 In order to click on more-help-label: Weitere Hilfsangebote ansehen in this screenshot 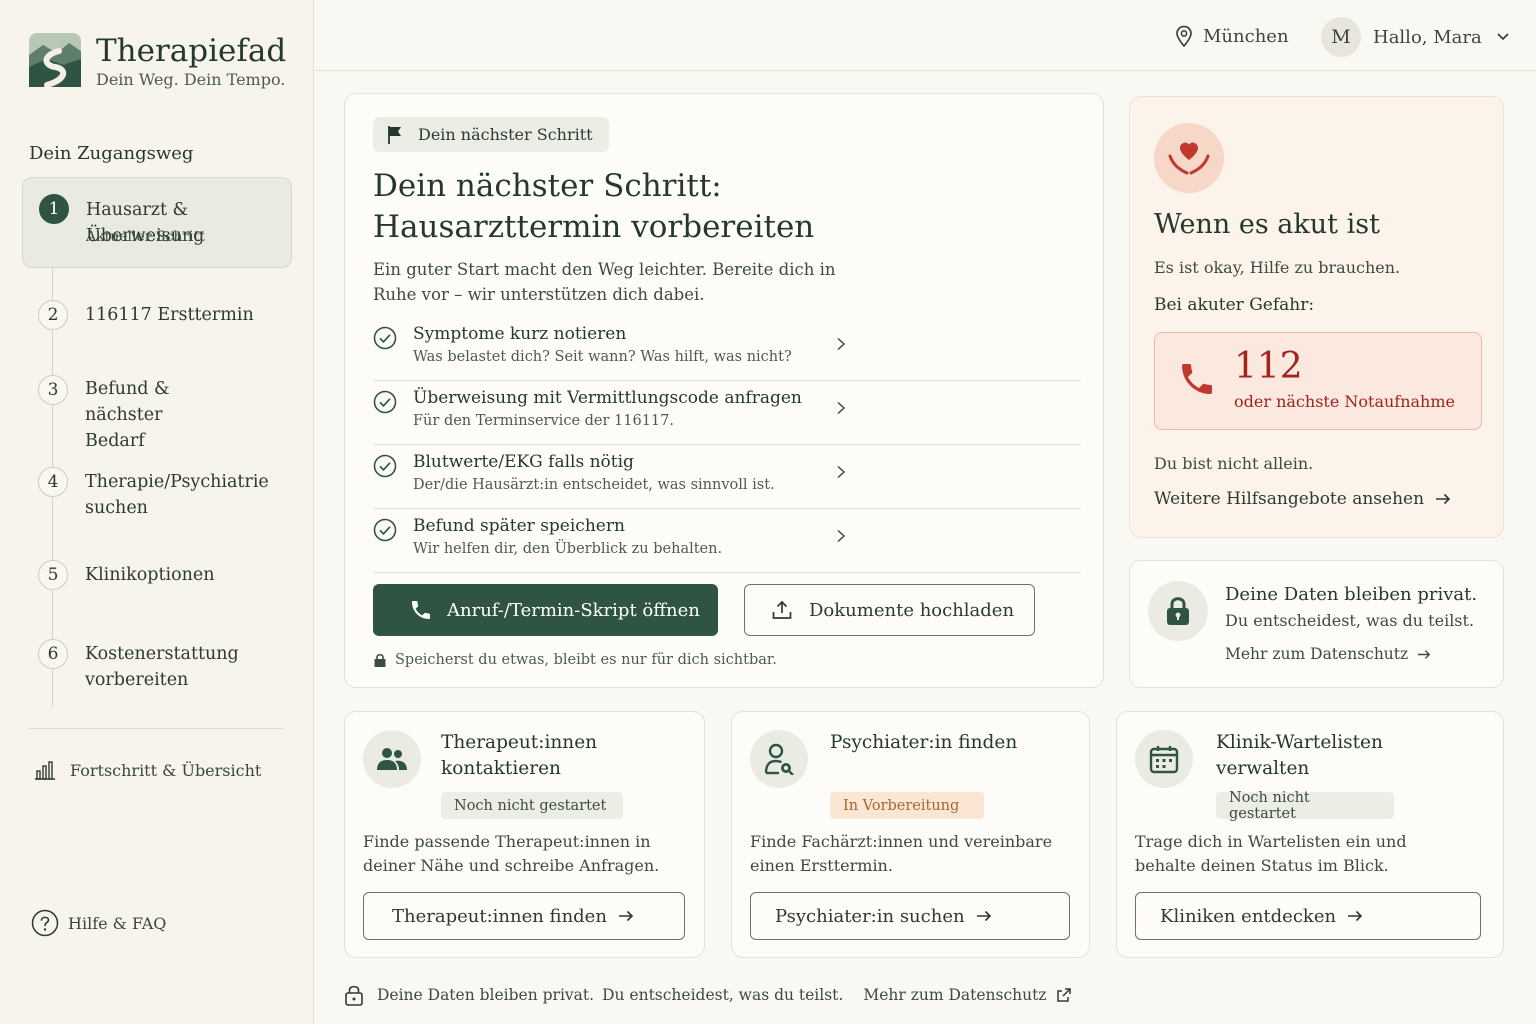, I will do `click(1289, 499)`.